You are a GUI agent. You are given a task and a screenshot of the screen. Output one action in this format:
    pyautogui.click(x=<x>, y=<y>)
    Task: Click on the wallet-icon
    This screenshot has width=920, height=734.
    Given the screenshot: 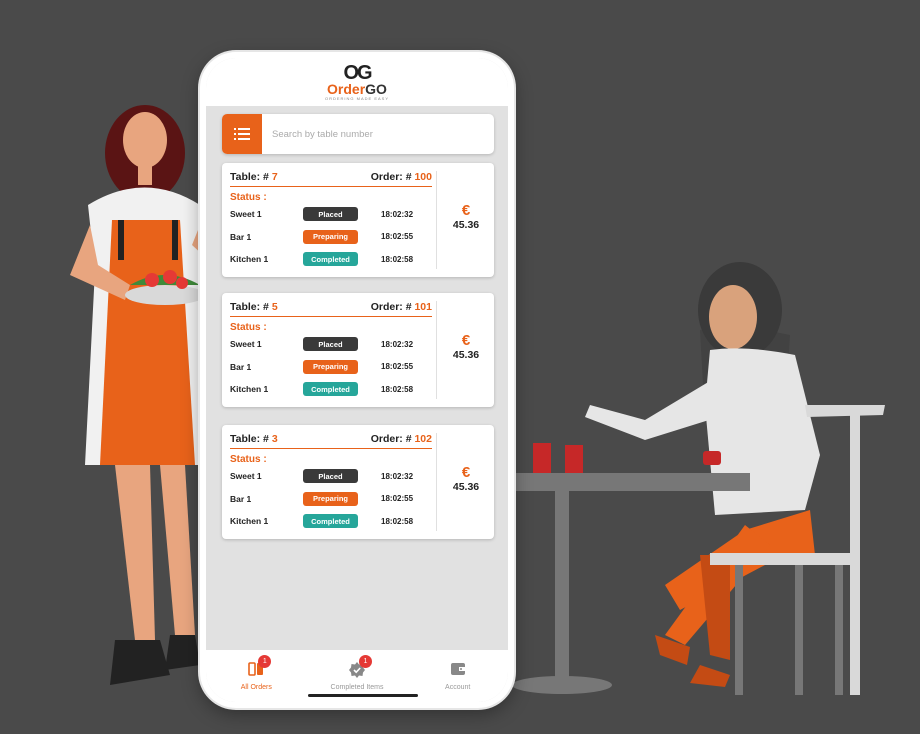 What is the action you would take?
    pyautogui.click(x=458, y=669)
    